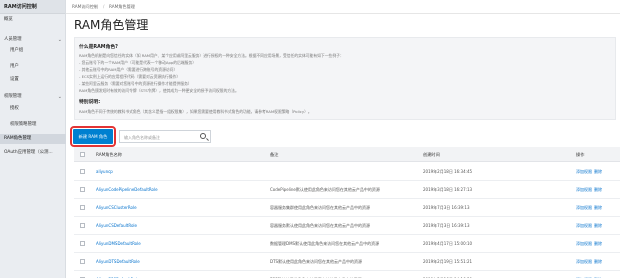  What do you see at coordinates (580, 154) in the screenshot?
I see `column-header-ops: 操作` at bounding box center [580, 154].